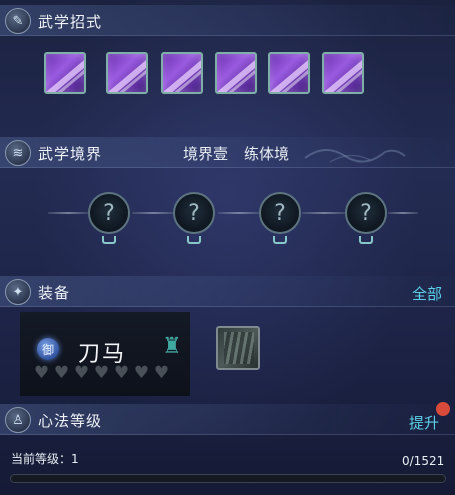 The width and height of the screenshot is (455, 495). I want to click on heart-rating: ♥ ♥ ♥ ♥ ♥ ♥ ♥, so click(101, 373).